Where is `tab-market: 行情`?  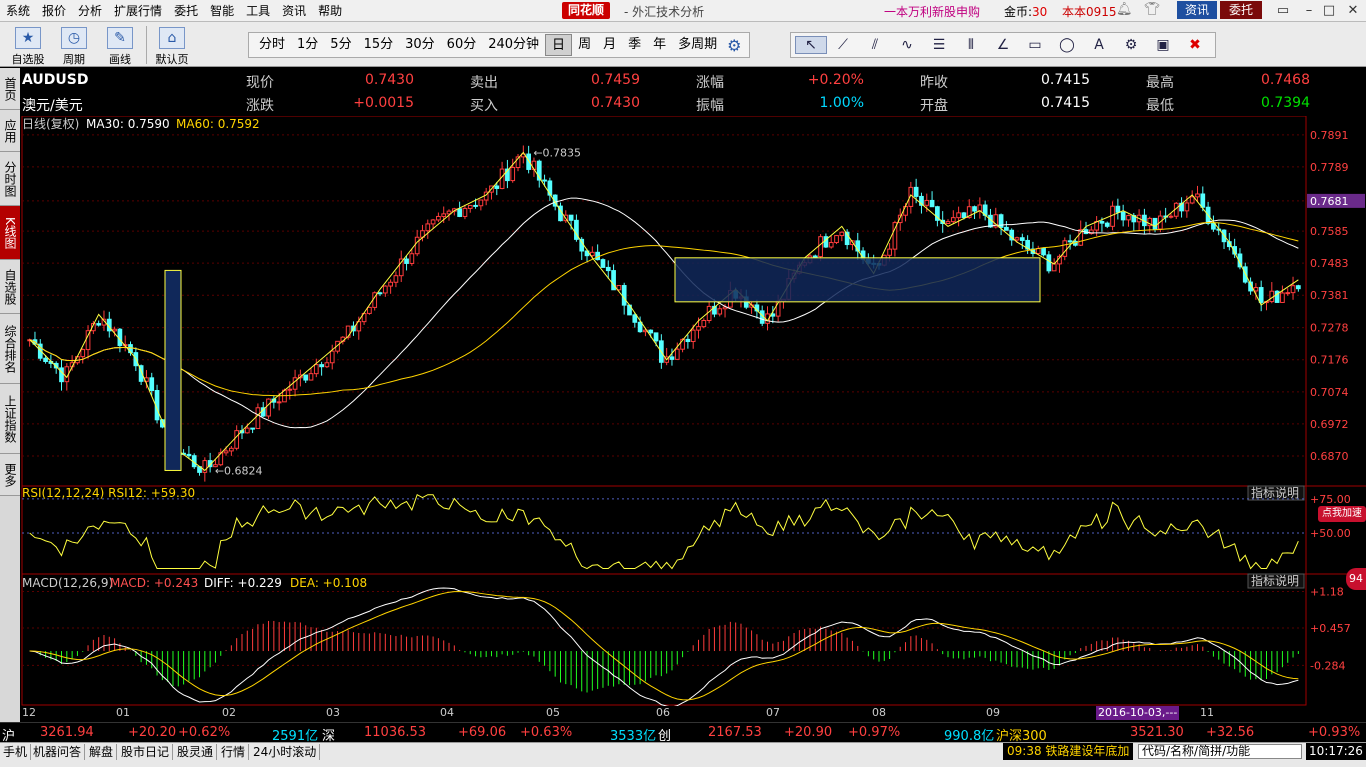 tab-market: 行情 is located at coordinates (234, 752).